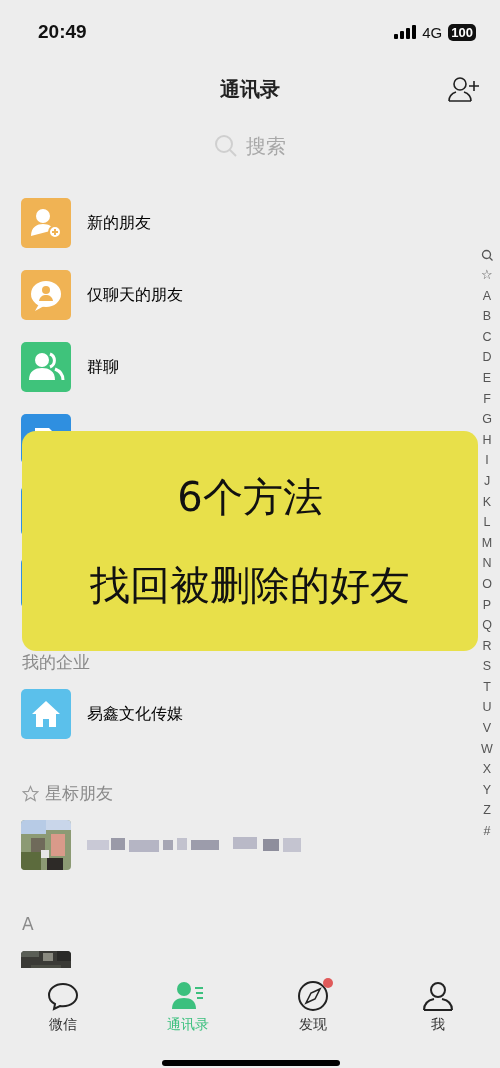  What do you see at coordinates (28, 924) in the screenshot?
I see `section-header: A` at bounding box center [28, 924].